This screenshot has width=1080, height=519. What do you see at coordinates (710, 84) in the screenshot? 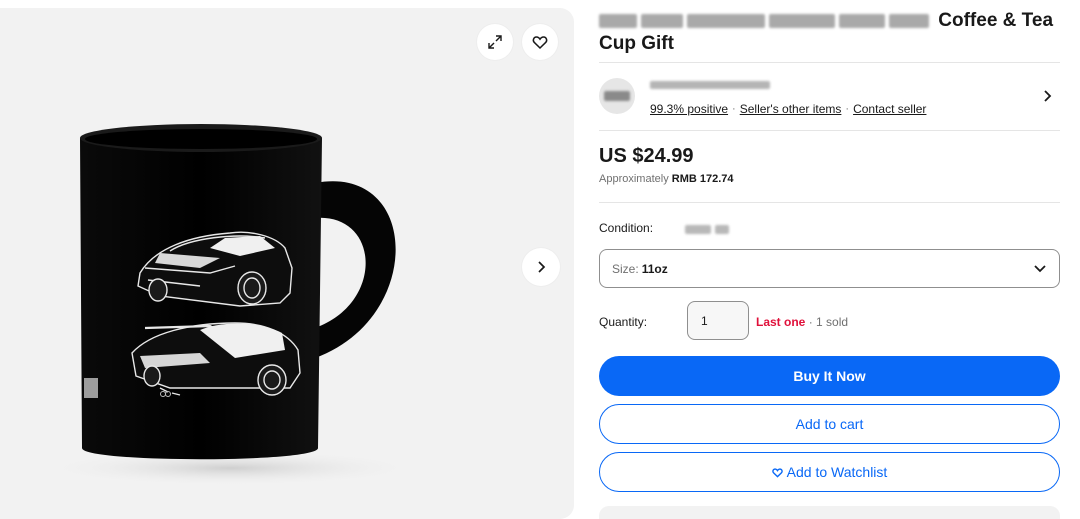
I see `redacted-seller-name` at bounding box center [710, 84].